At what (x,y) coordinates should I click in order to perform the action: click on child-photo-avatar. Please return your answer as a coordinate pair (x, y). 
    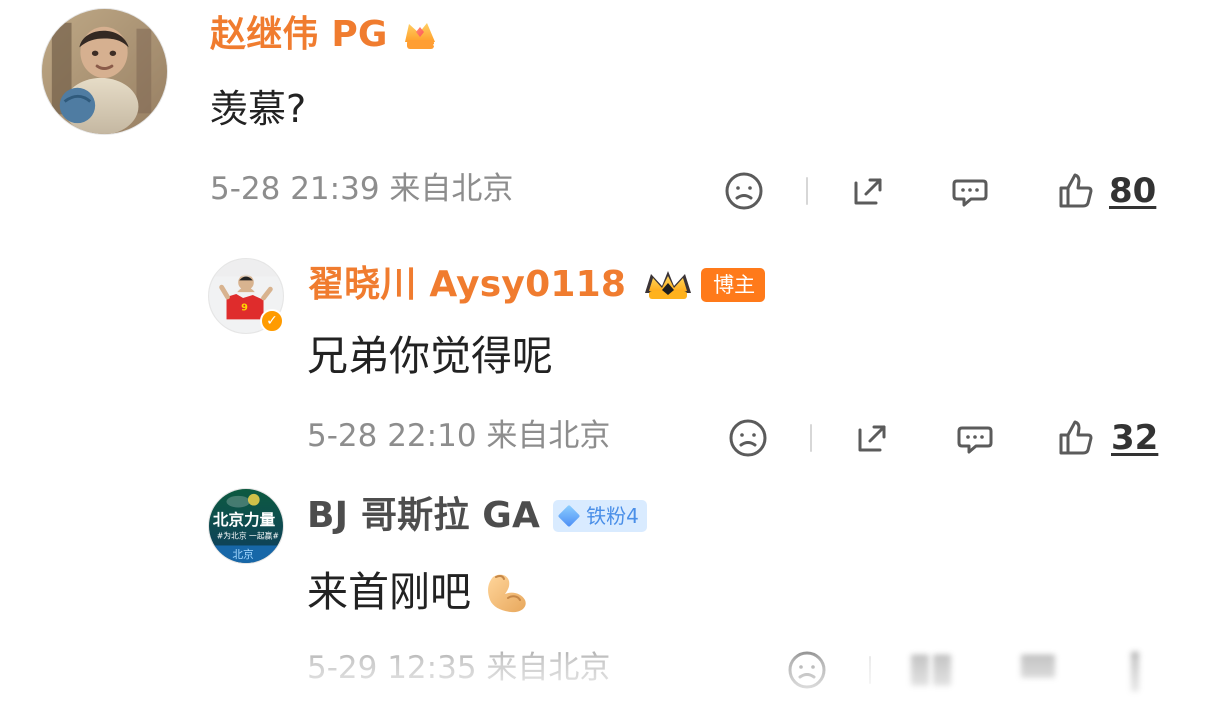
    Looking at the image, I should click on (104, 71).